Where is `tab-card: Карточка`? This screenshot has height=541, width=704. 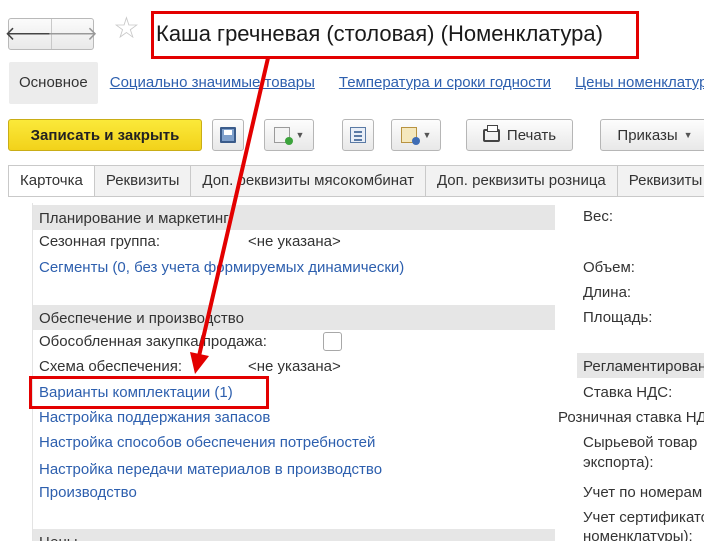
tab-card: Карточка is located at coordinates (51, 180).